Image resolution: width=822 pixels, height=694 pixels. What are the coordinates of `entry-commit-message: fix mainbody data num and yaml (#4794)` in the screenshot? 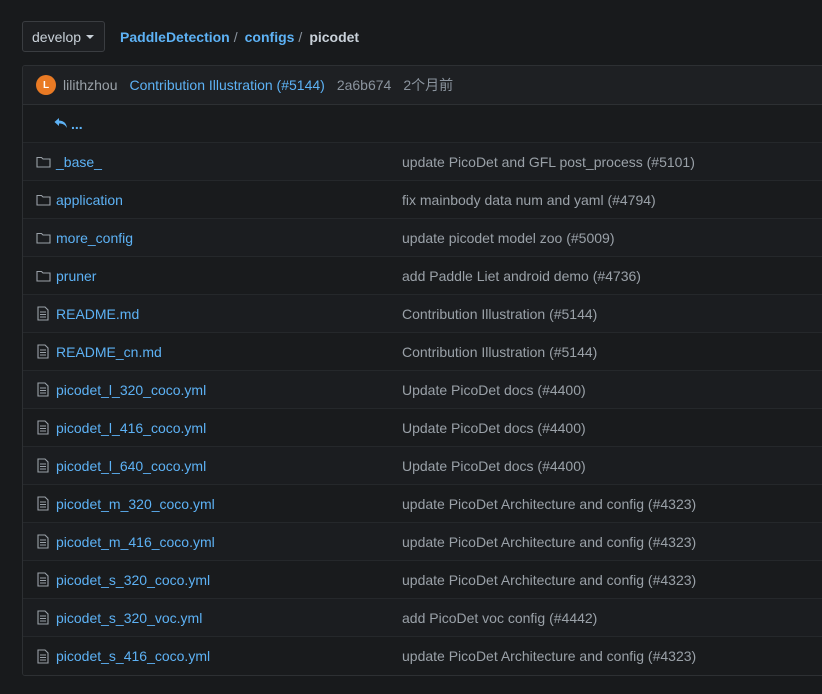 It's located at (529, 200).